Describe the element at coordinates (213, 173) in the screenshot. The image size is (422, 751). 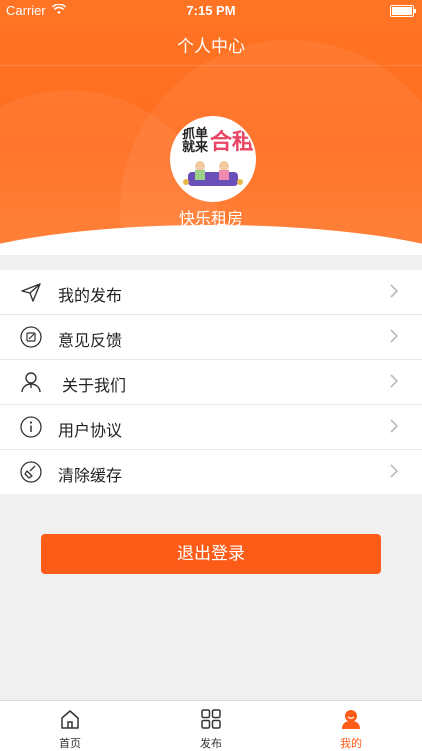
I see `avatar-illustration` at that location.